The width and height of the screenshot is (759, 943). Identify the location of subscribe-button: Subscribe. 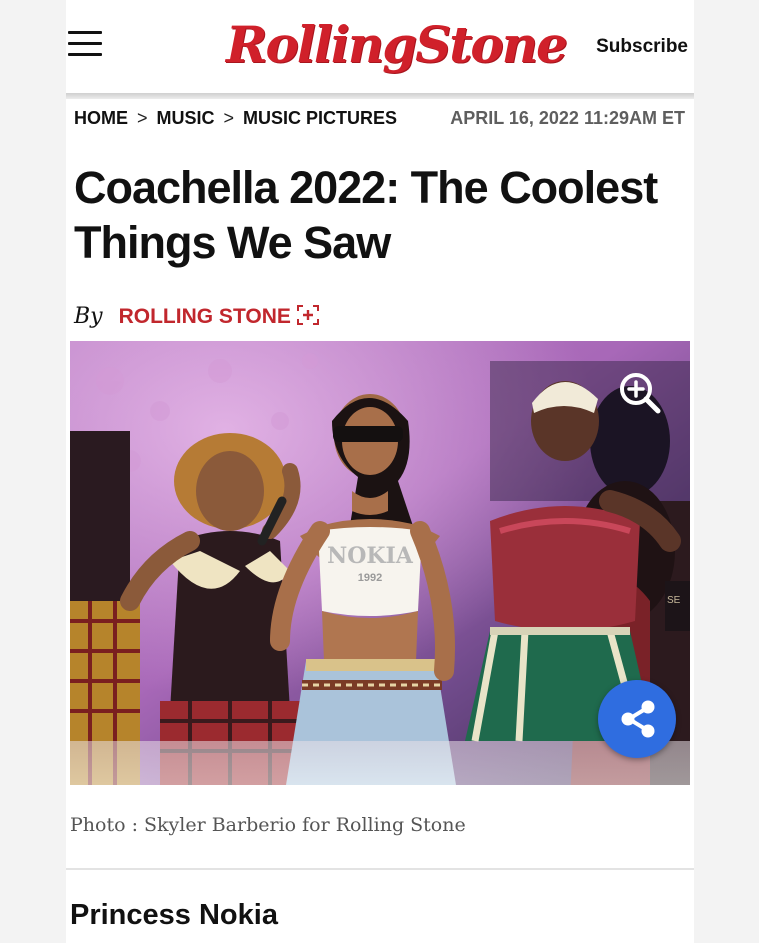
(642, 47).